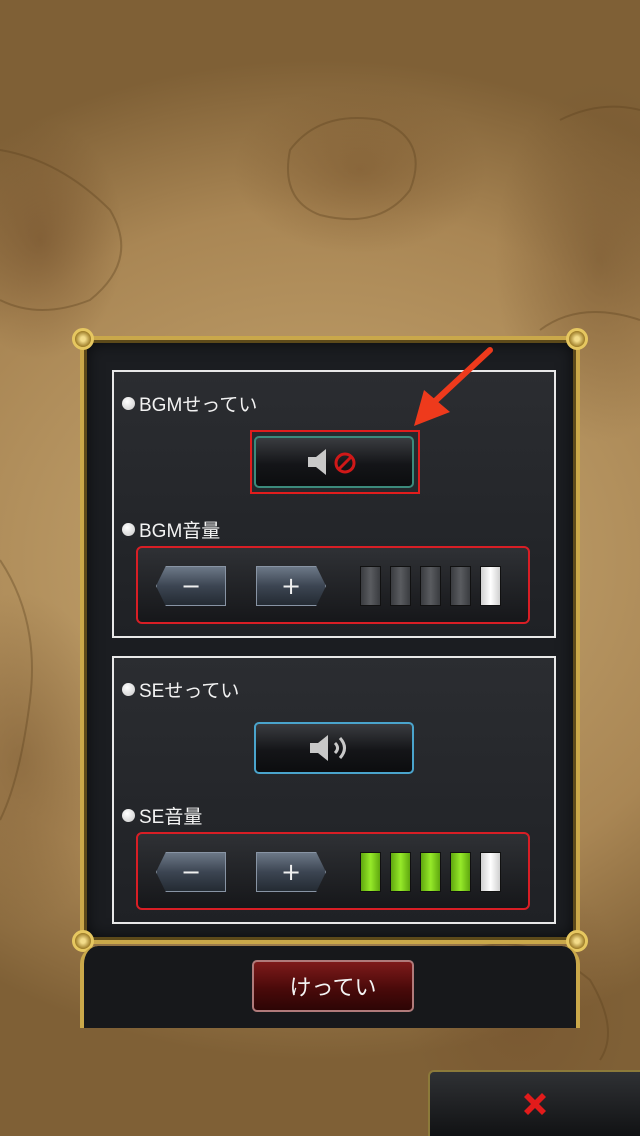 This screenshot has height=1136, width=640. What do you see at coordinates (171, 817) in the screenshot?
I see `se-volume-label: SE音量` at bounding box center [171, 817].